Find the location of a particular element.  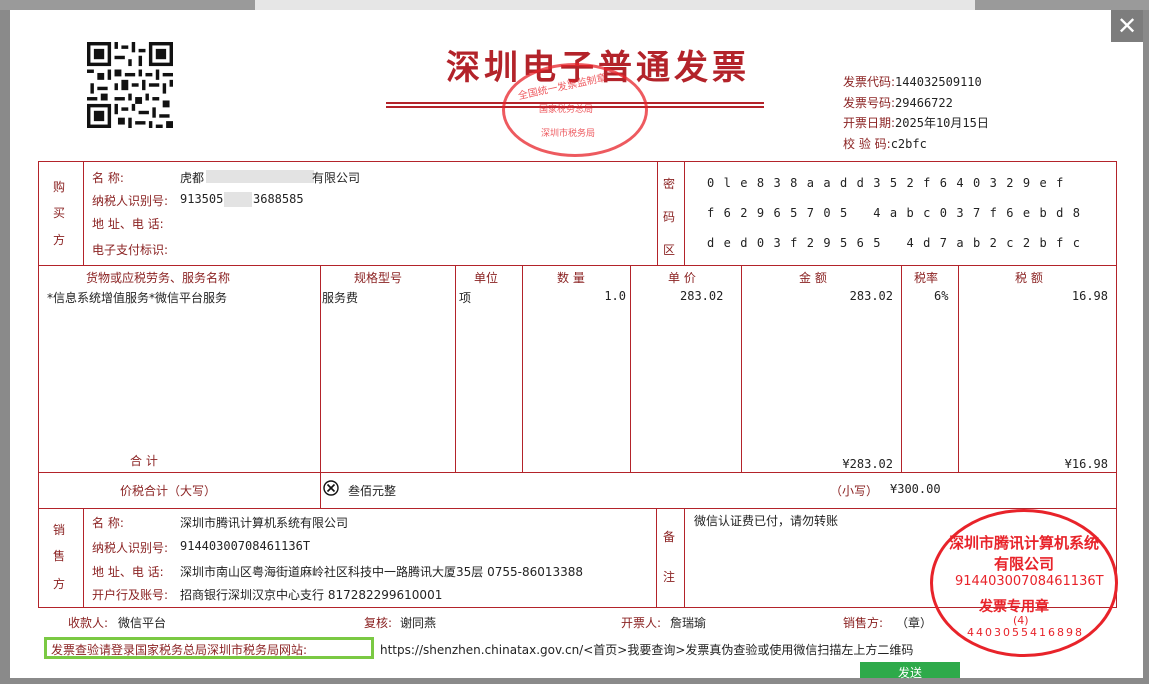

buyer-name: 虎都 is located at coordinates (192, 178).